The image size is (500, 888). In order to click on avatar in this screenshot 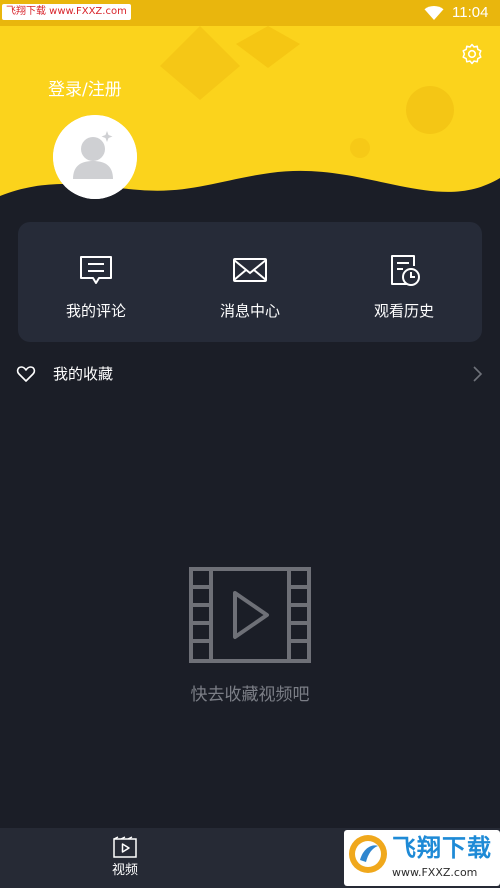, I will do `click(95, 157)`.